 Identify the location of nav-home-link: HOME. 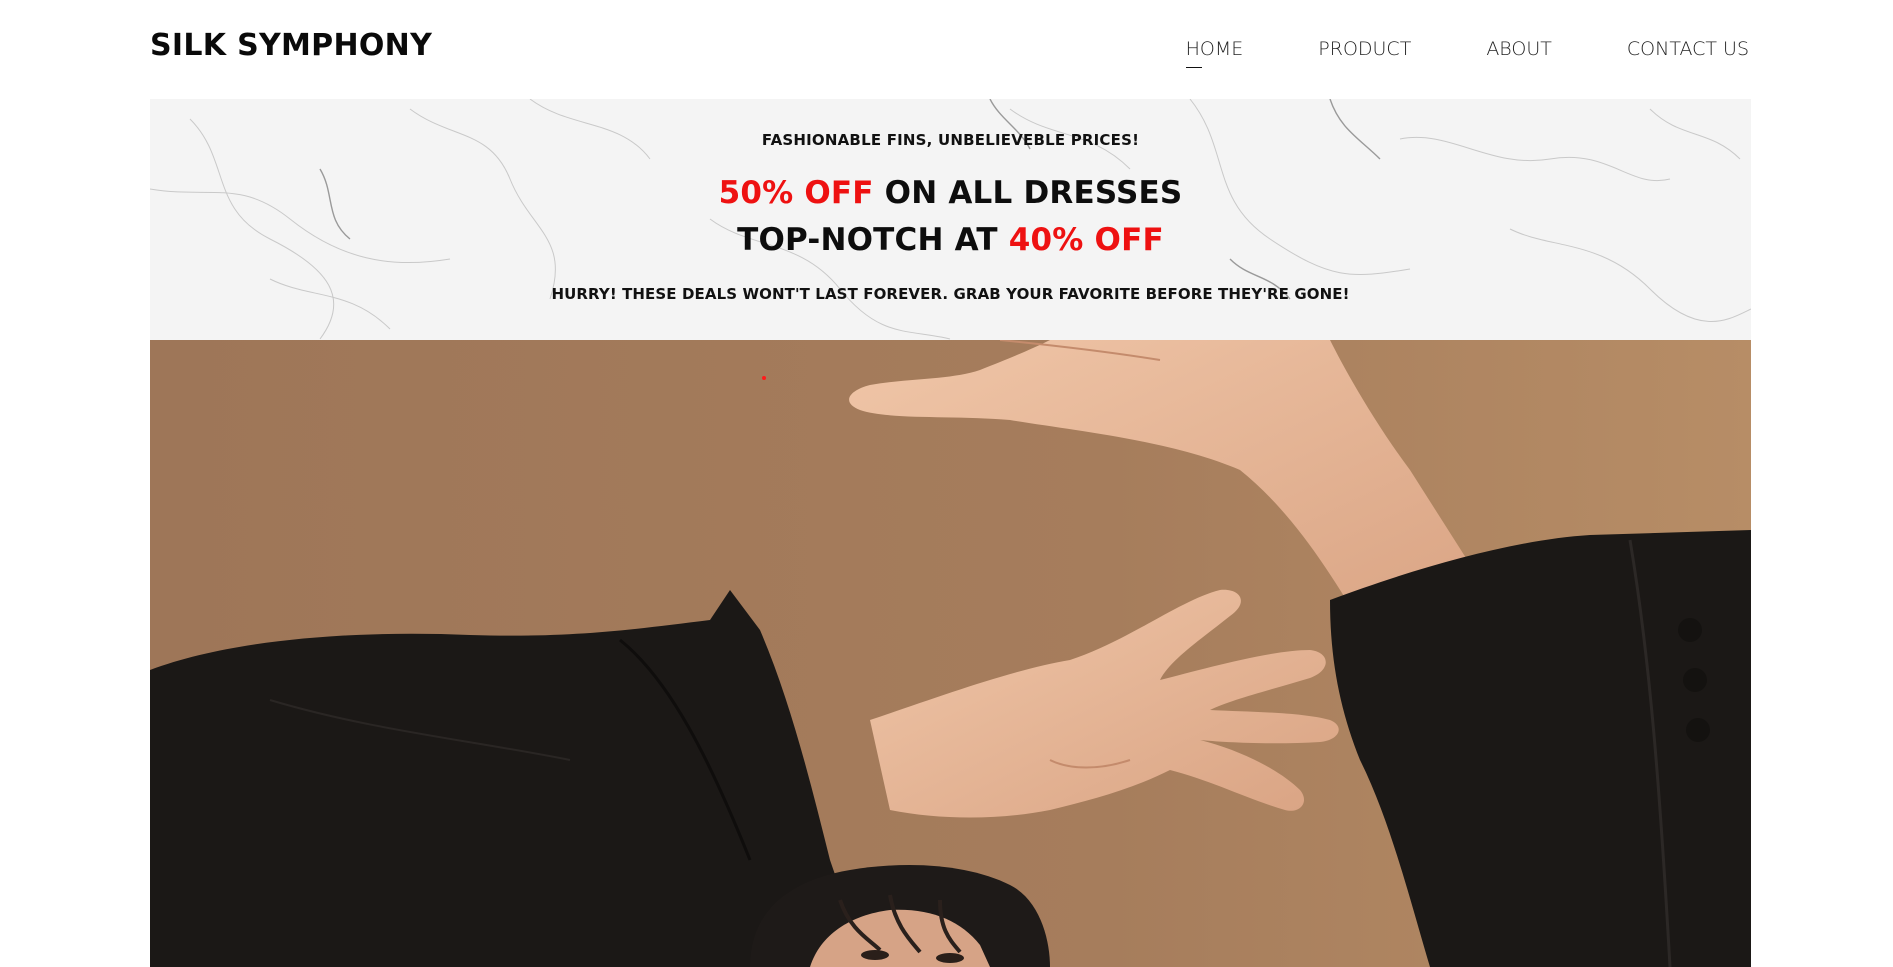
(1214, 53).